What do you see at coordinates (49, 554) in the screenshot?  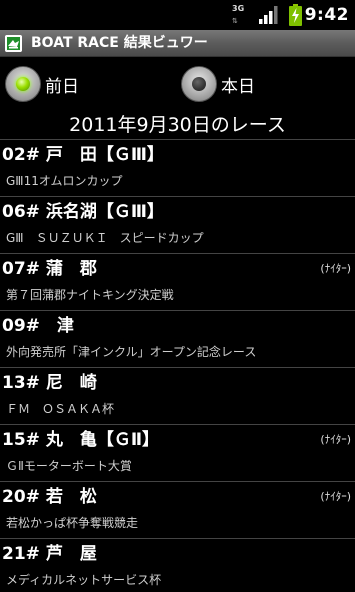 I see `race-name: 21# 芦 屋` at bounding box center [49, 554].